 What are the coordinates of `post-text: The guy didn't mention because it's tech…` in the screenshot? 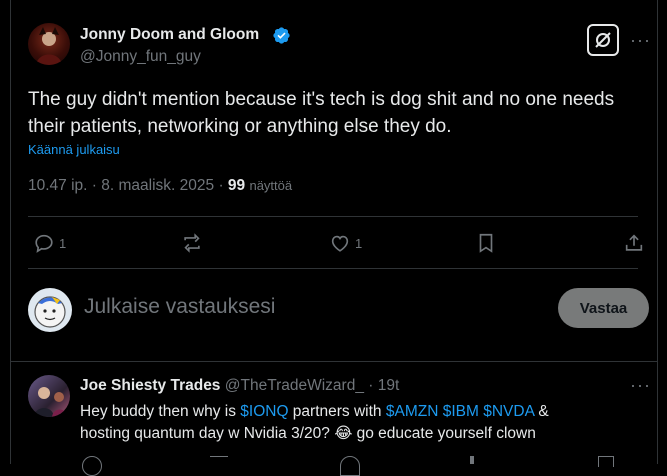 It's located at (321, 113).